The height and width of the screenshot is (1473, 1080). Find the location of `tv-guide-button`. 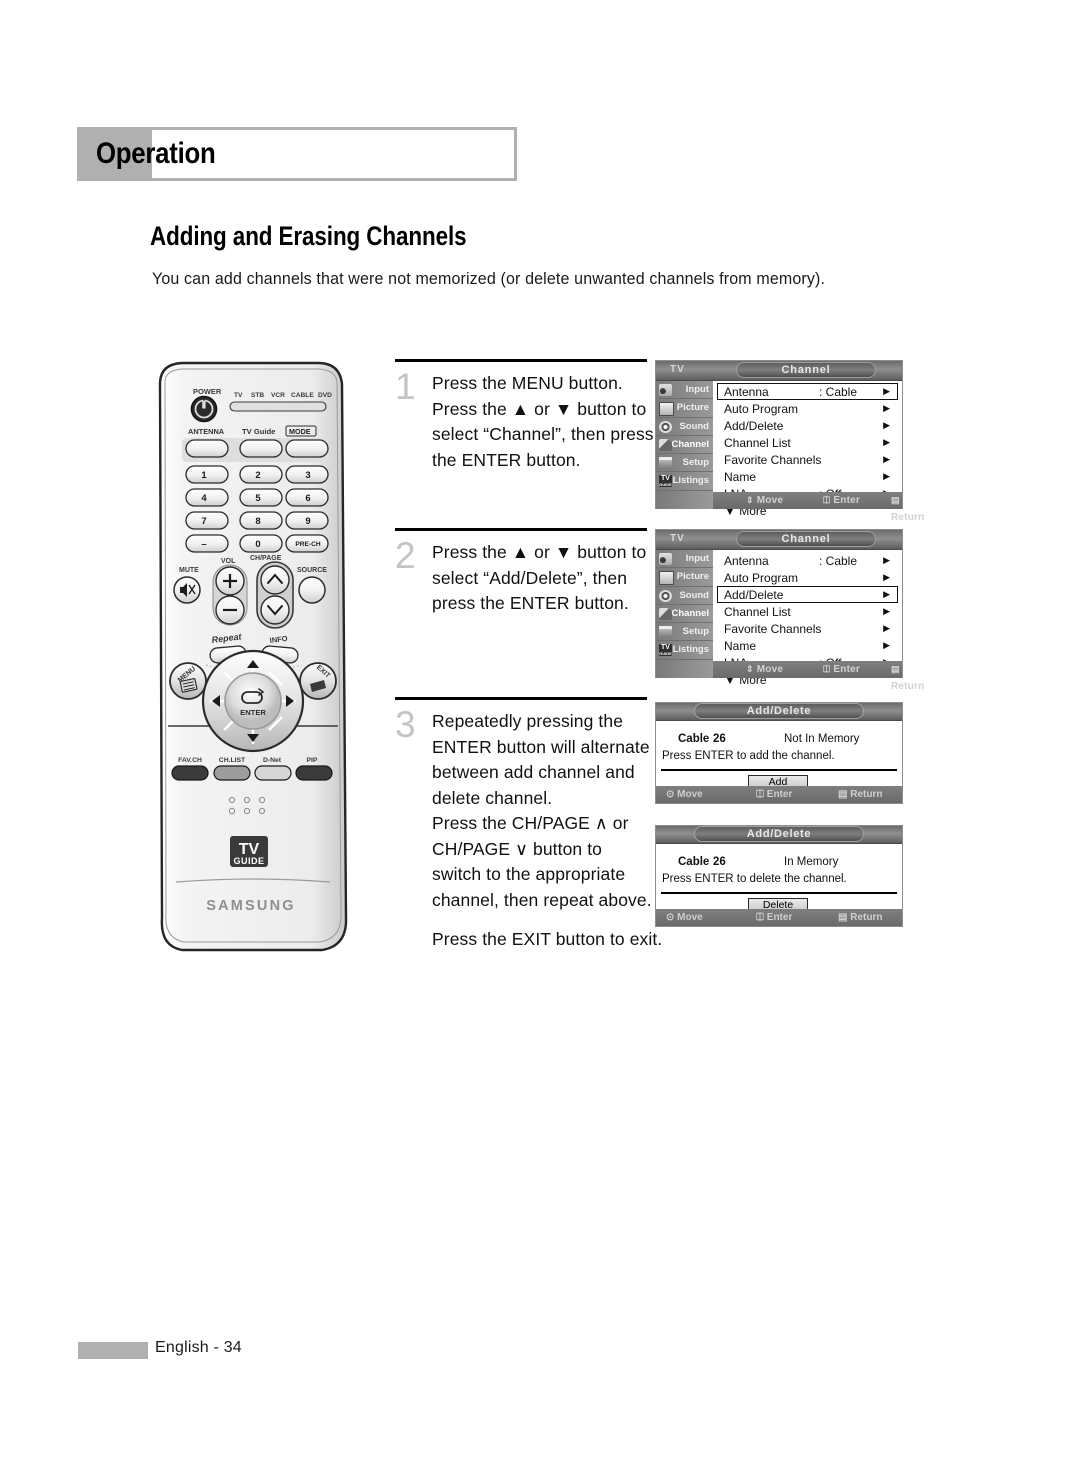

tv-guide-button is located at coordinates (261, 448).